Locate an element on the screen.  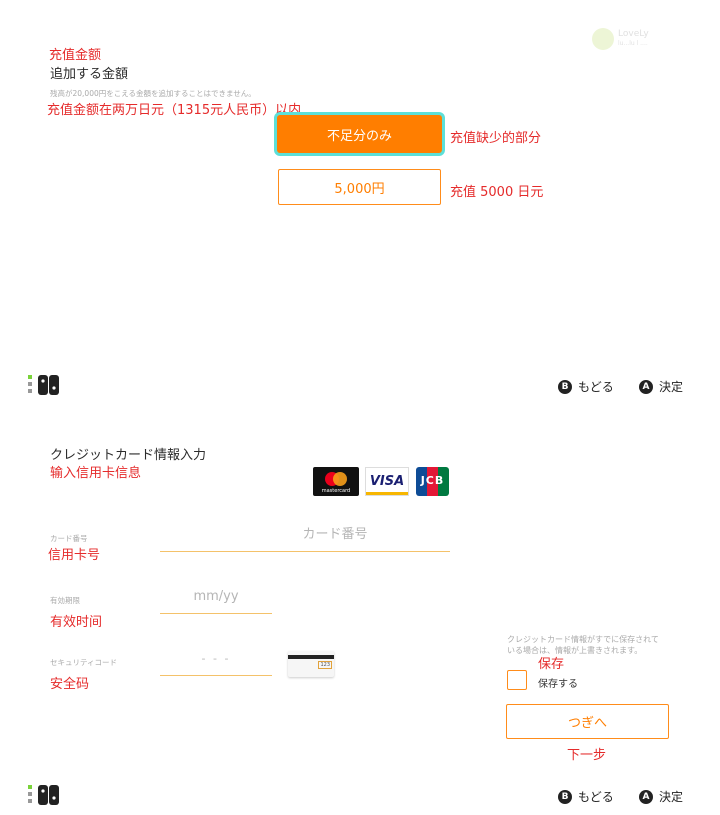
save-checkbox is located at coordinates (517, 680).